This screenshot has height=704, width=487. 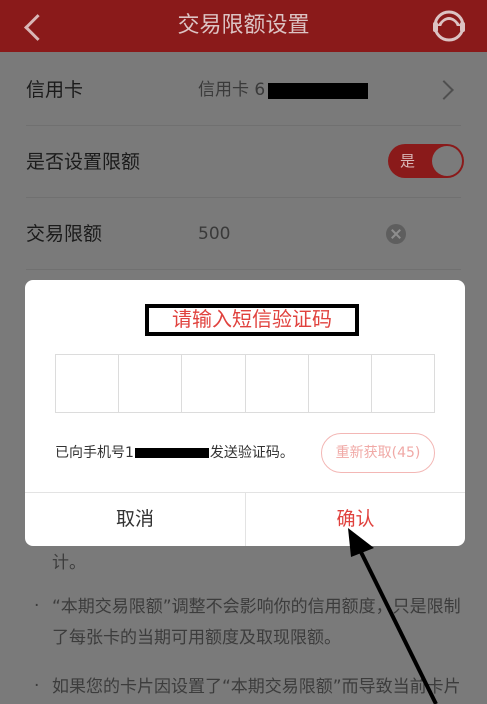 I want to click on toggle-label: 是, so click(x=408, y=161).